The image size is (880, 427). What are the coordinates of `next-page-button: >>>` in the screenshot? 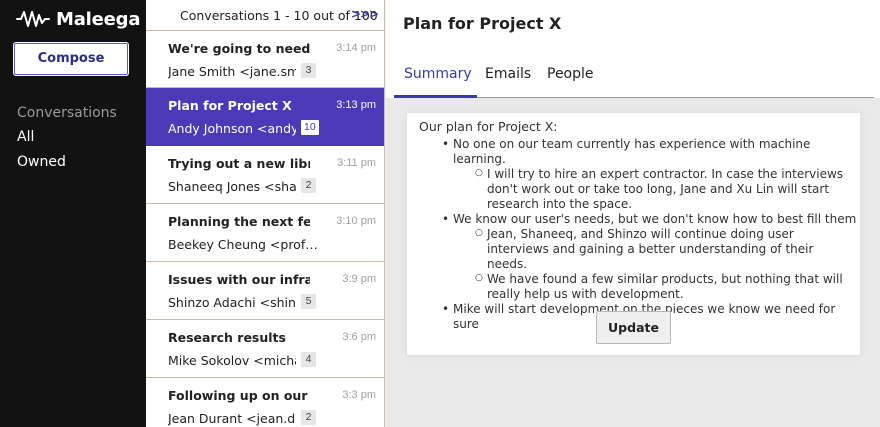 It's located at (365, 14).